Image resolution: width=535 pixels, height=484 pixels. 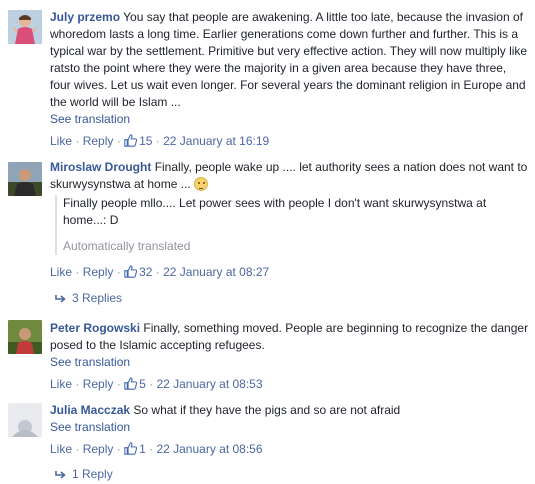 What do you see at coordinates (127, 246) in the screenshot?
I see `auto-translated-label: Automatically translated` at bounding box center [127, 246].